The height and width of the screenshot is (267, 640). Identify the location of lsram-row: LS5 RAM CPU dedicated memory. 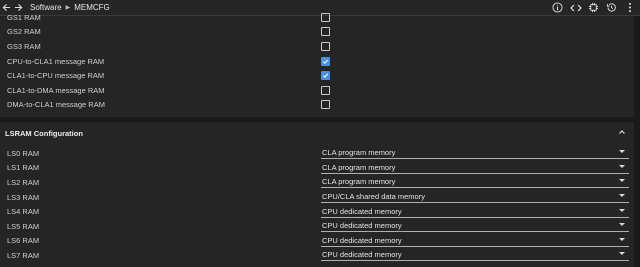
(320, 226).